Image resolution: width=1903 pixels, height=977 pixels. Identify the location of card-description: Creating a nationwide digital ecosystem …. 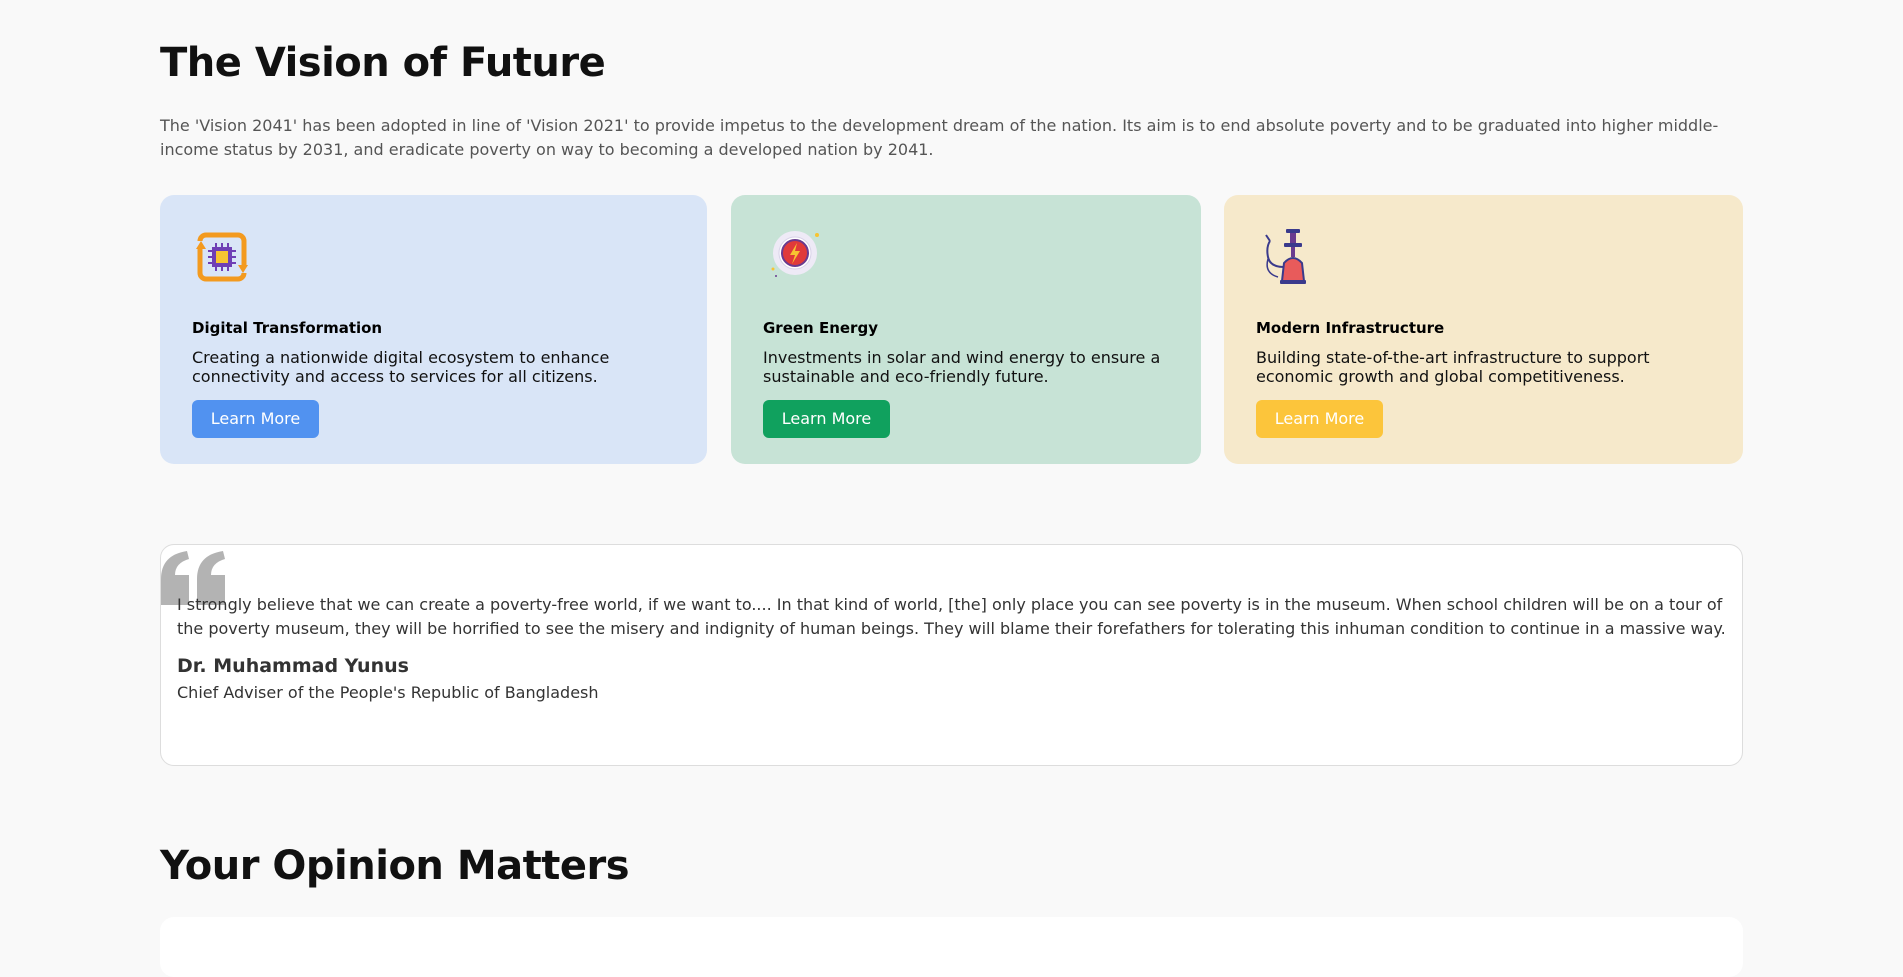
(401, 367).